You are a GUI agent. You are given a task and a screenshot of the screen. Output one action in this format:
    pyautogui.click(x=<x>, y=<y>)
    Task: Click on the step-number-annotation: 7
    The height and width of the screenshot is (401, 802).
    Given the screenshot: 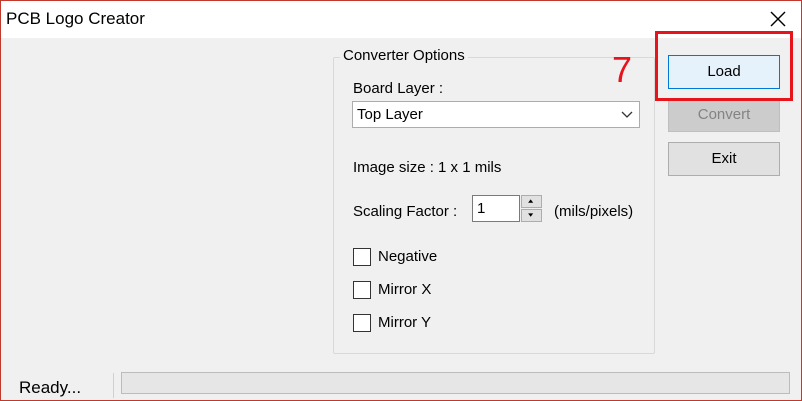 What is the action you would take?
    pyautogui.click(x=622, y=69)
    